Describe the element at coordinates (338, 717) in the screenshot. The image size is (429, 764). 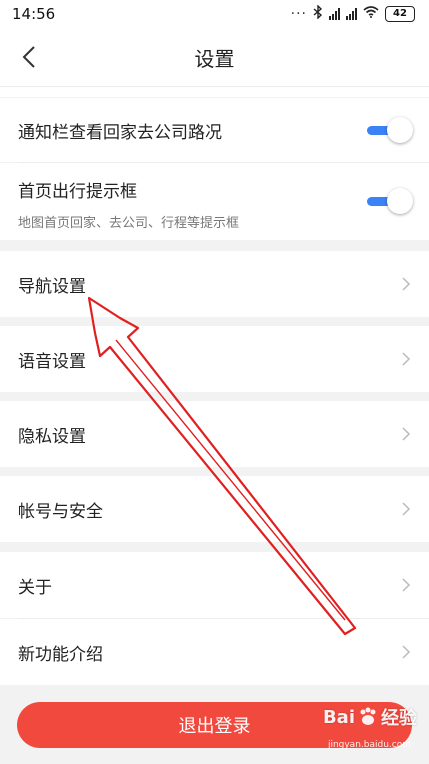
I see `watermark-brand: Bai` at that location.